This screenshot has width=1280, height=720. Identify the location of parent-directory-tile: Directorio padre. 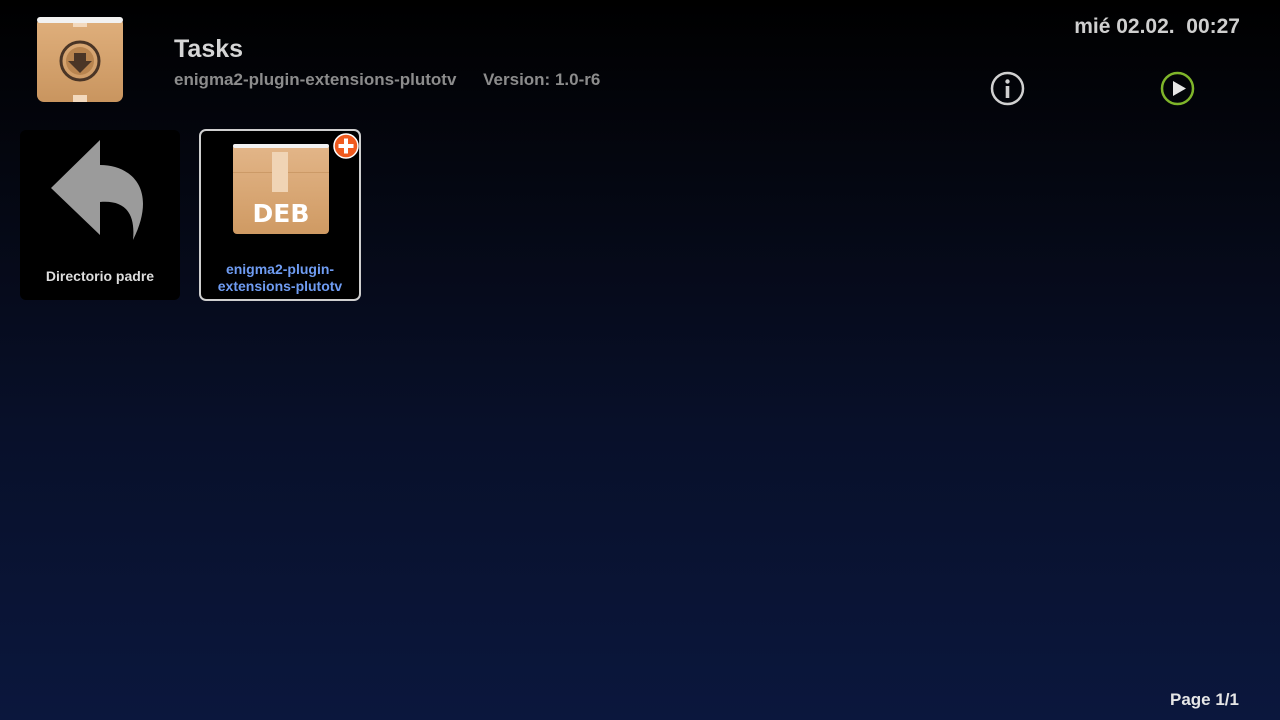
(100, 215).